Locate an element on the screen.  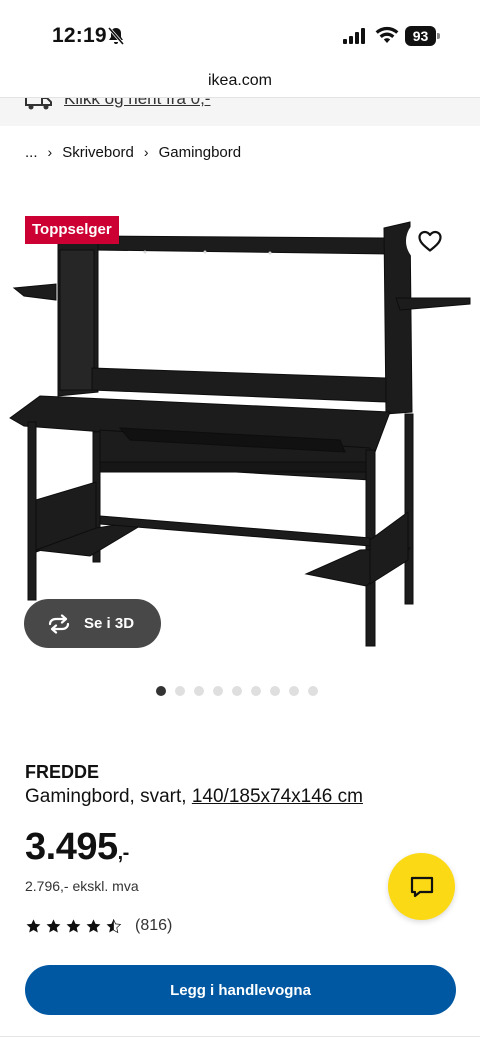
pickup-truck-icon is located at coordinates (38, 104).